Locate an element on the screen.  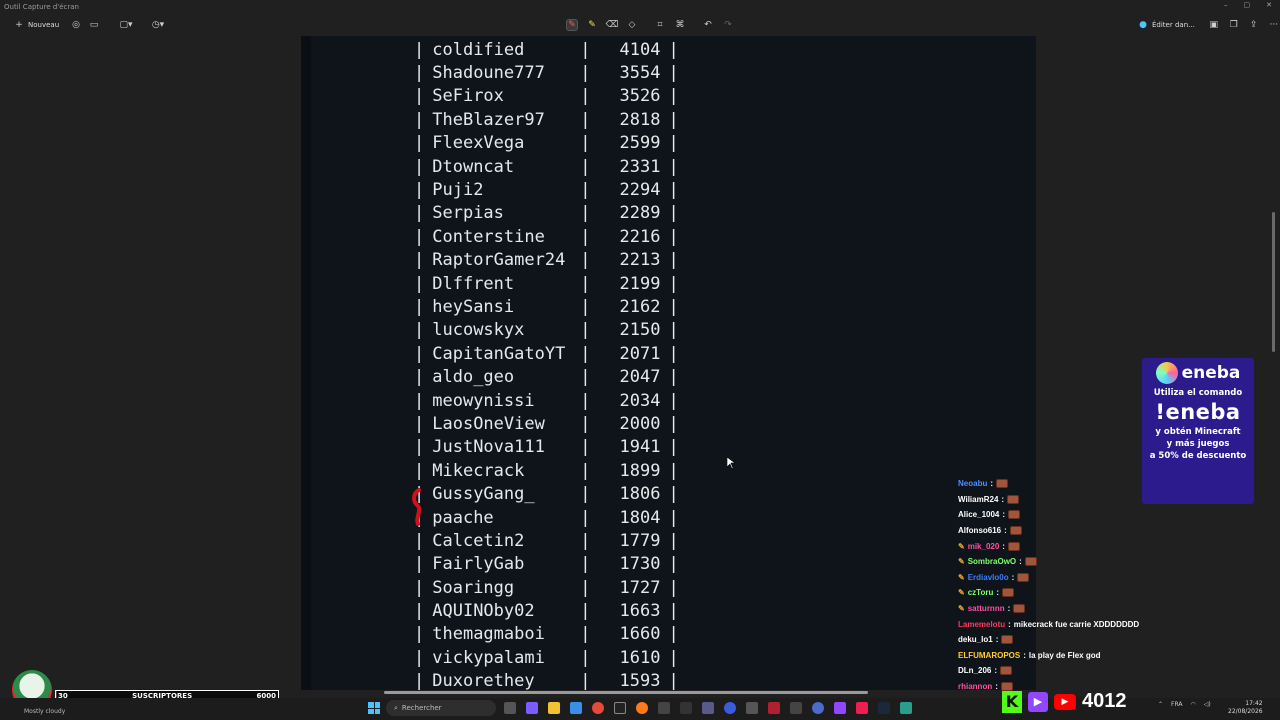
firefox-icon is located at coordinates (642, 708).